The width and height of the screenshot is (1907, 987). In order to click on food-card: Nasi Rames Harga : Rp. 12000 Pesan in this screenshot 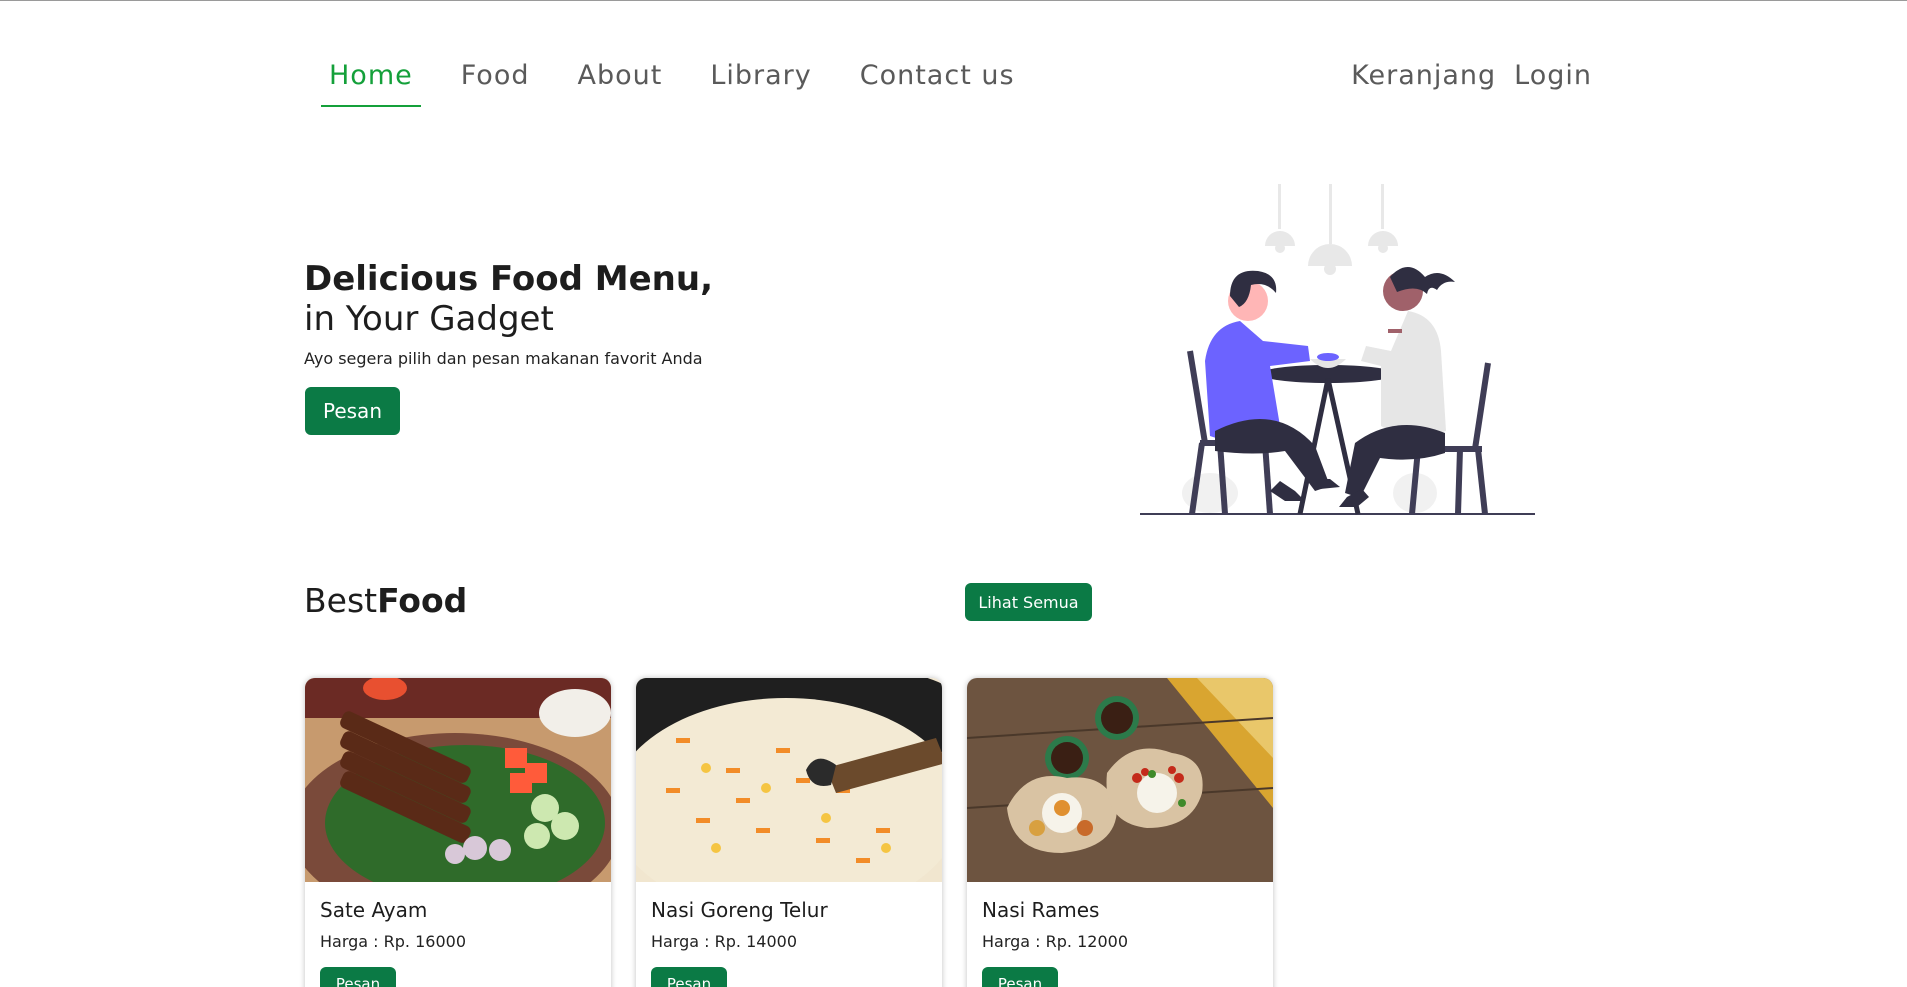, I will do `click(1120, 832)`.